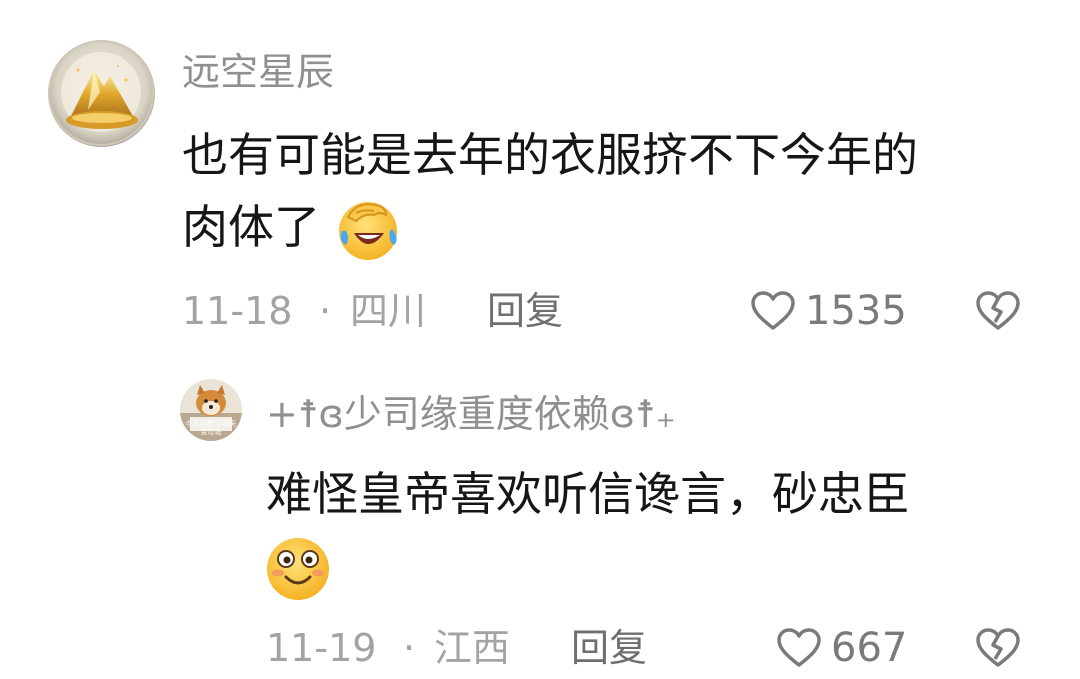 Image resolution: width=1080 pixels, height=679 pixels. Describe the element at coordinates (101, 93) in the screenshot. I see `avatar` at that location.